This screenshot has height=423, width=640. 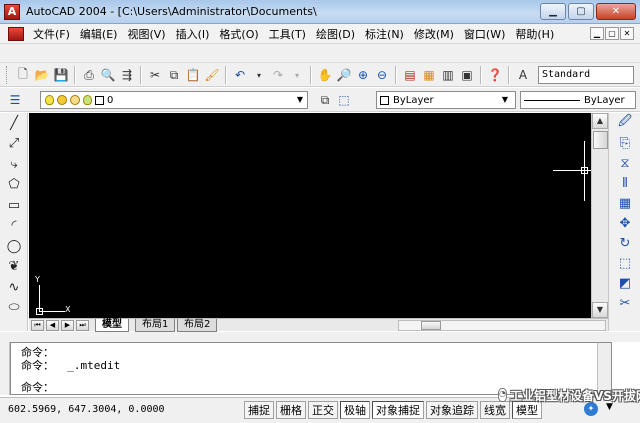 What do you see at coordinates (325, 75) in the screenshot?
I see `pan-icon: ✋` at bounding box center [325, 75].